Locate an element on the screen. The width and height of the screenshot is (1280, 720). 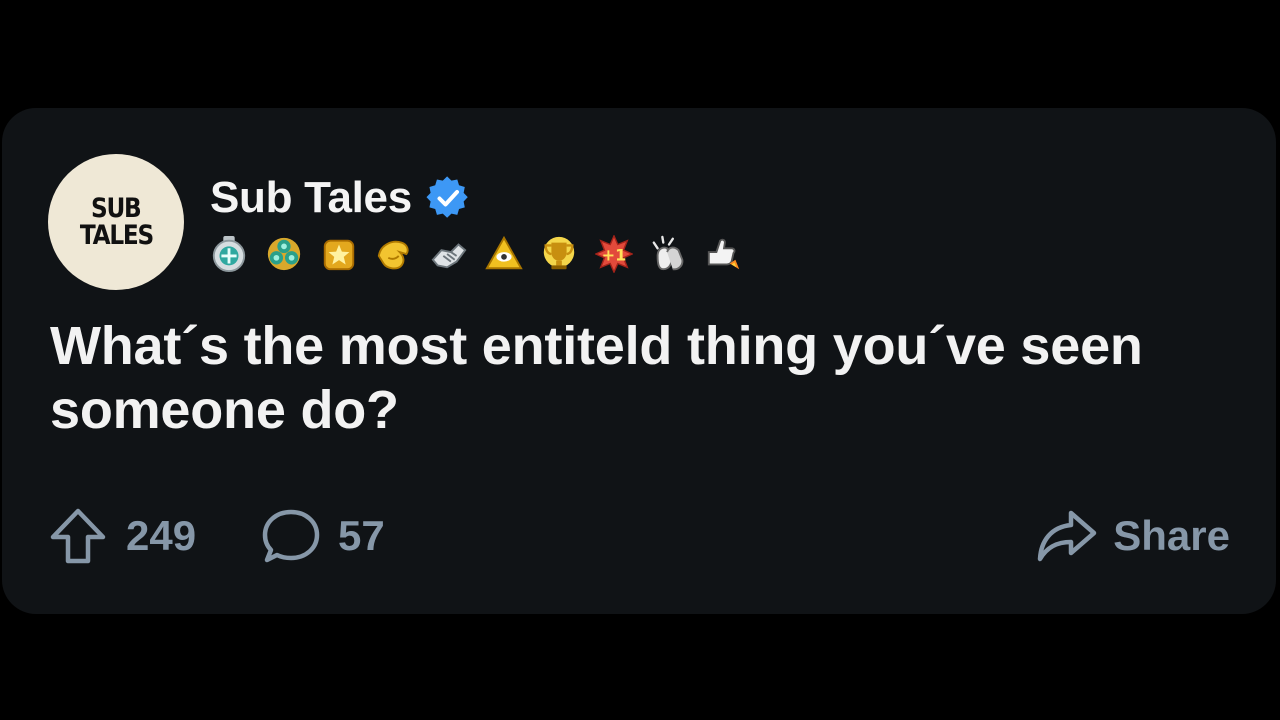
award-badges: +1 is located at coordinates (485, 254).